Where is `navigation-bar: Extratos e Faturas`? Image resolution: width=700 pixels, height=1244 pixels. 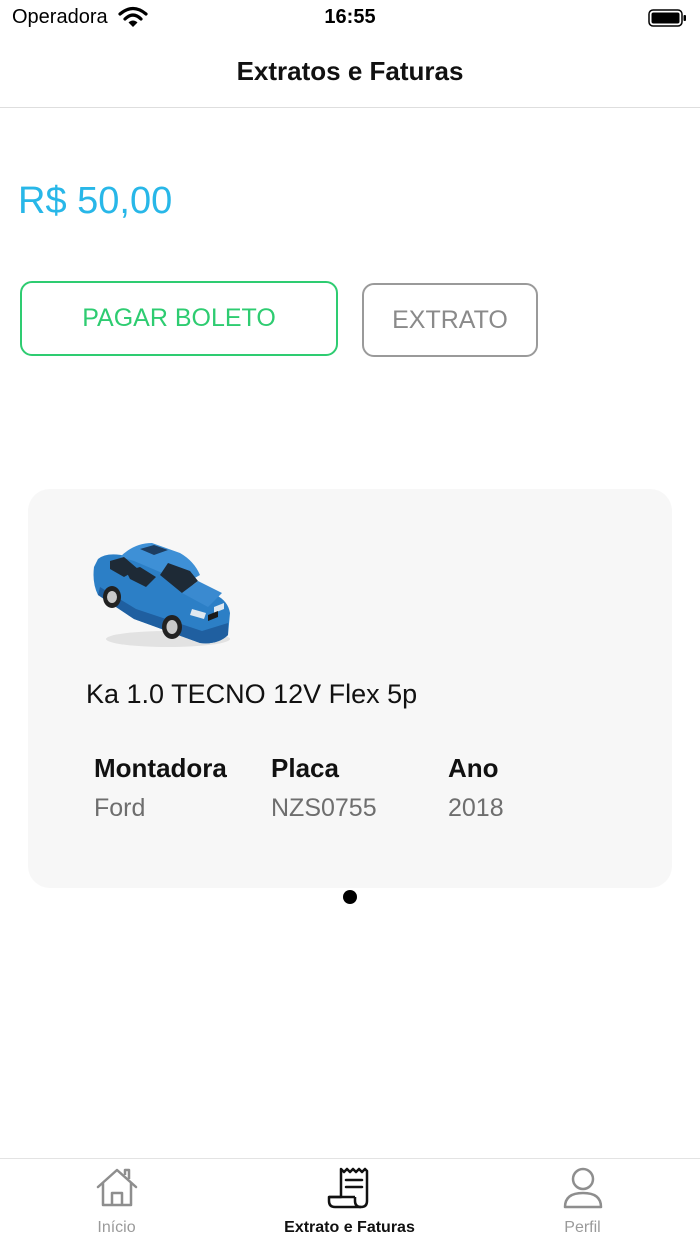
navigation-bar: Extratos e Faturas is located at coordinates (350, 72).